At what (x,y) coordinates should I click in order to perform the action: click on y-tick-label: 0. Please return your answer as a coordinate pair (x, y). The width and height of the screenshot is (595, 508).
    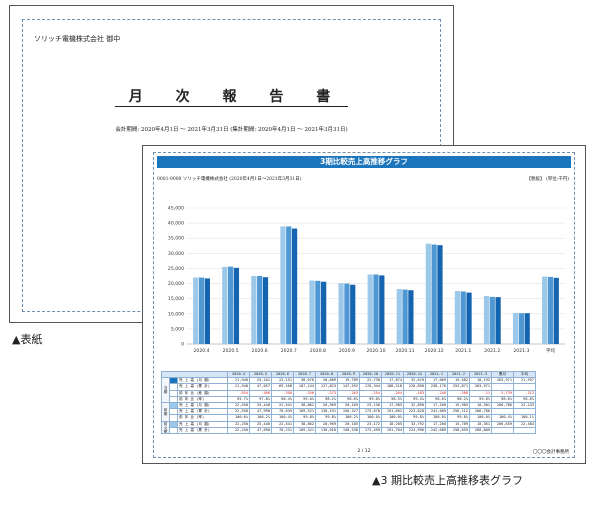
    Looking at the image, I should click on (182, 345).